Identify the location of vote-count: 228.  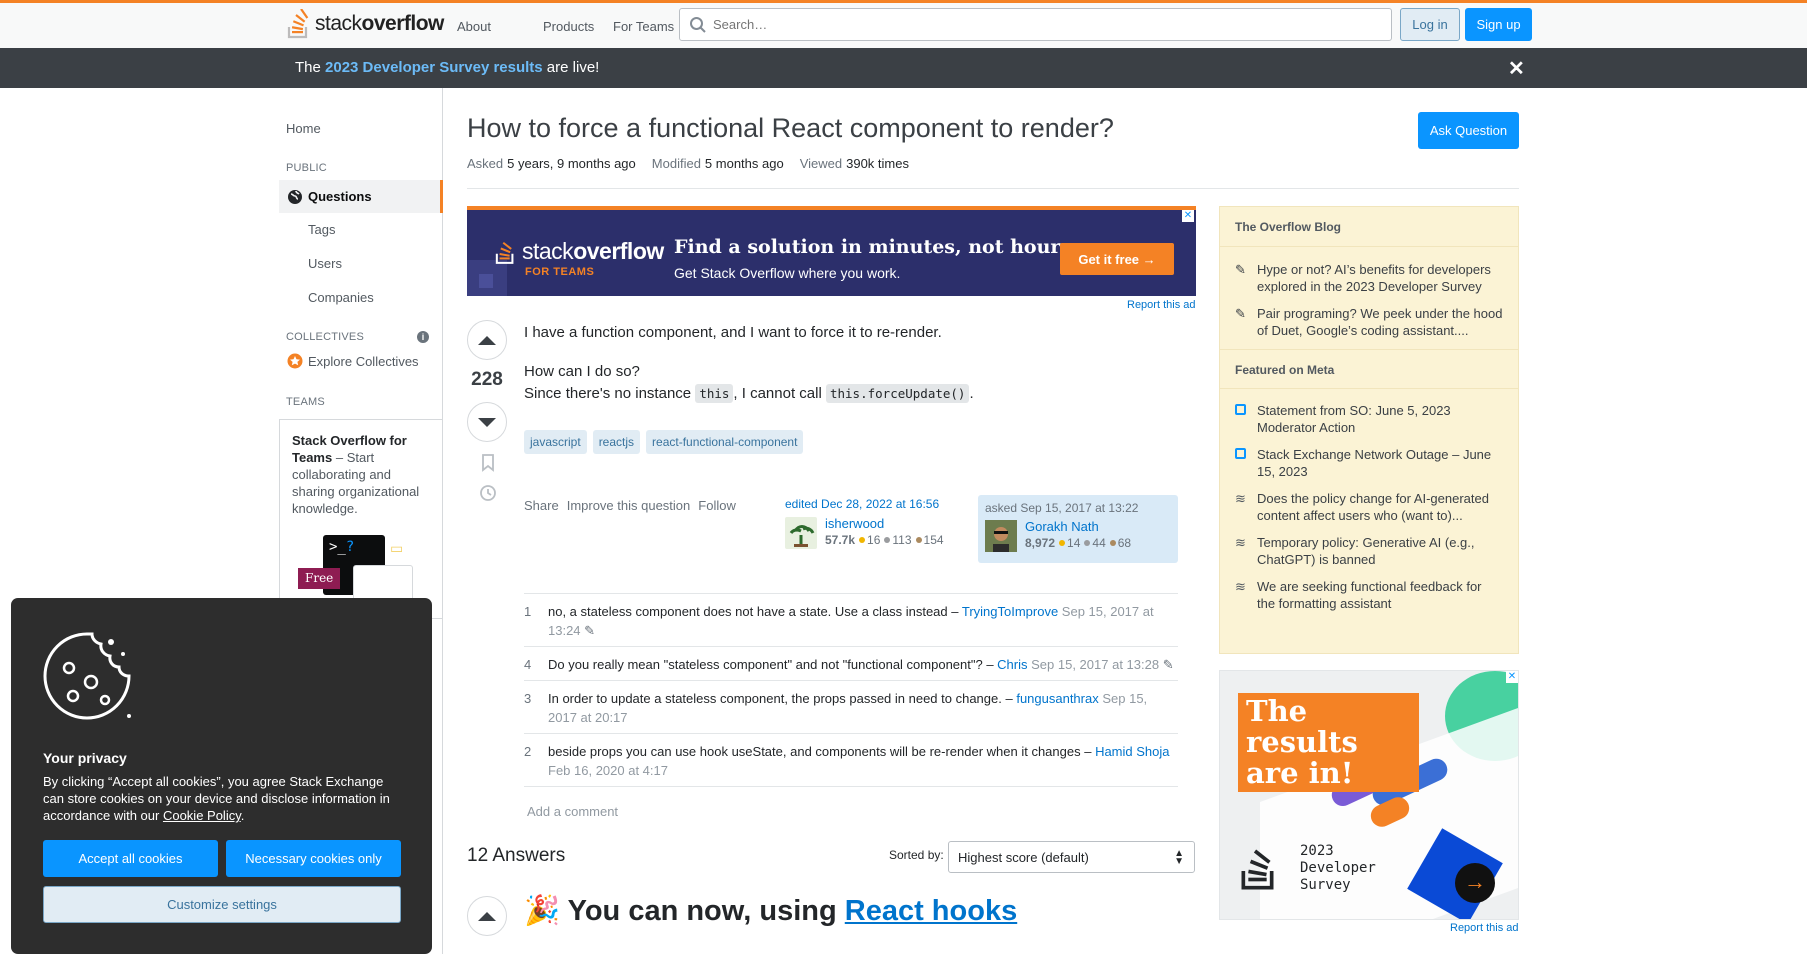
(487, 379).